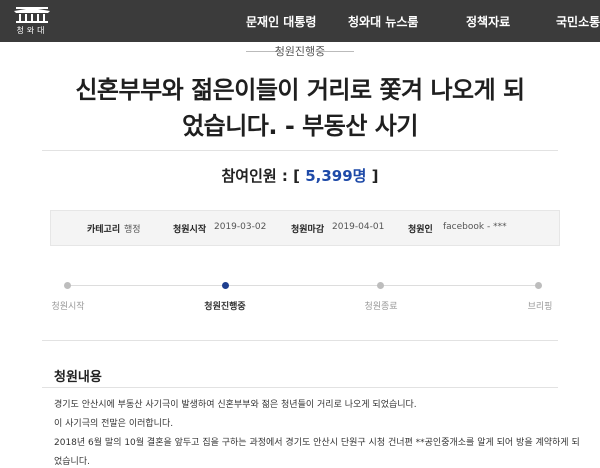 Image resolution: width=600 pixels, height=468 pixels. I want to click on participants-count: 참여인원 : [ 5,399명 ], so click(300, 175).